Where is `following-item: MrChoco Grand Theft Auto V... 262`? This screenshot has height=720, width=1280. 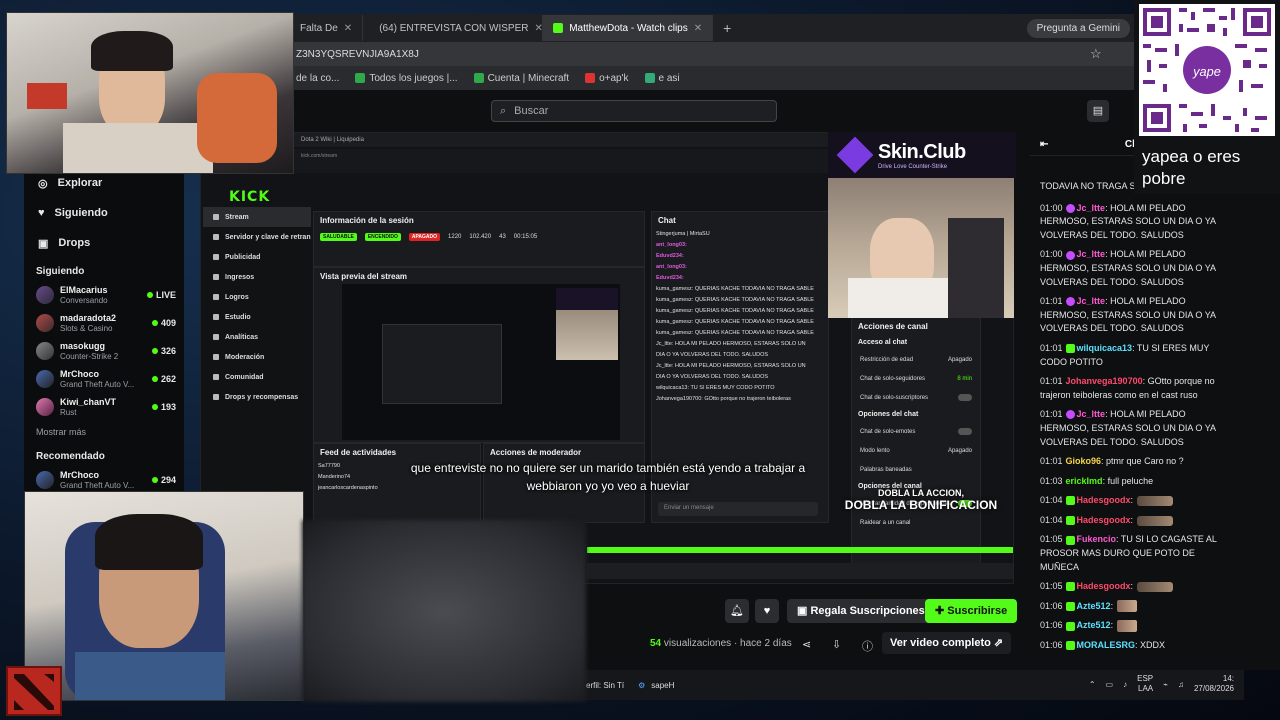
following-item: MrChoco Grand Theft Auto V... 262 is located at coordinates (104, 379).